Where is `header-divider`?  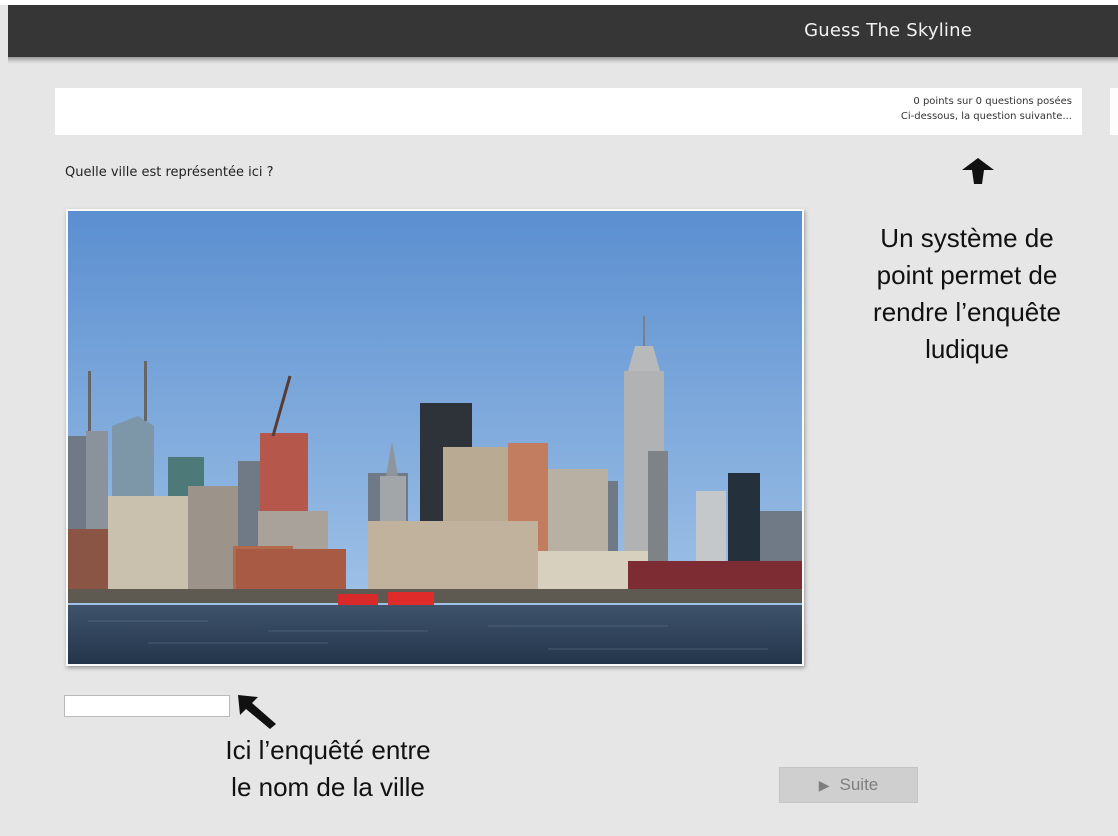 header-divider is located at coordinates (563, 60).